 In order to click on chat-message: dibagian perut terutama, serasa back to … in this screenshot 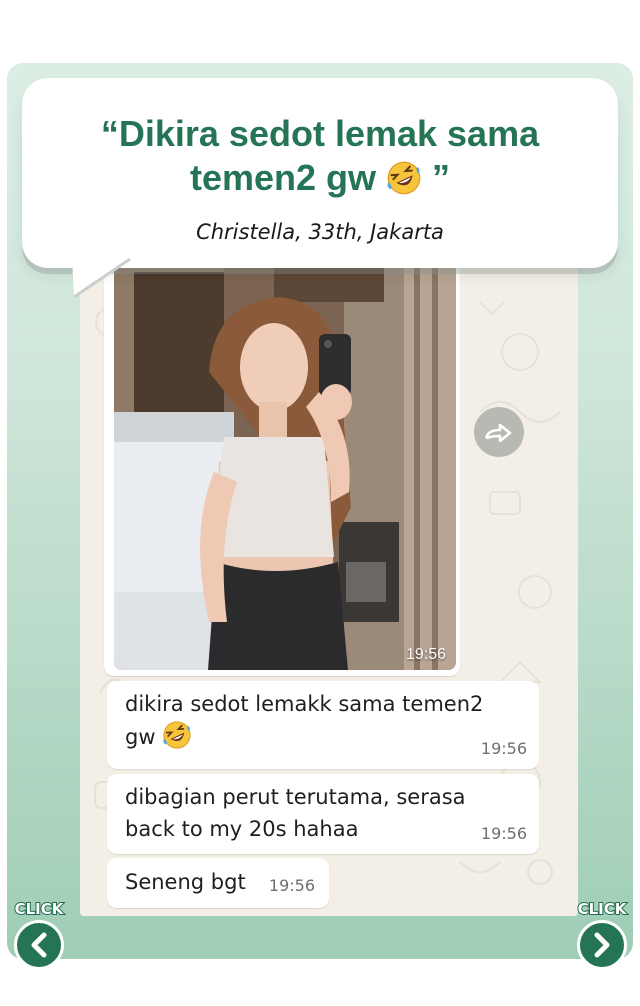, I will do `click(323, 814)`.